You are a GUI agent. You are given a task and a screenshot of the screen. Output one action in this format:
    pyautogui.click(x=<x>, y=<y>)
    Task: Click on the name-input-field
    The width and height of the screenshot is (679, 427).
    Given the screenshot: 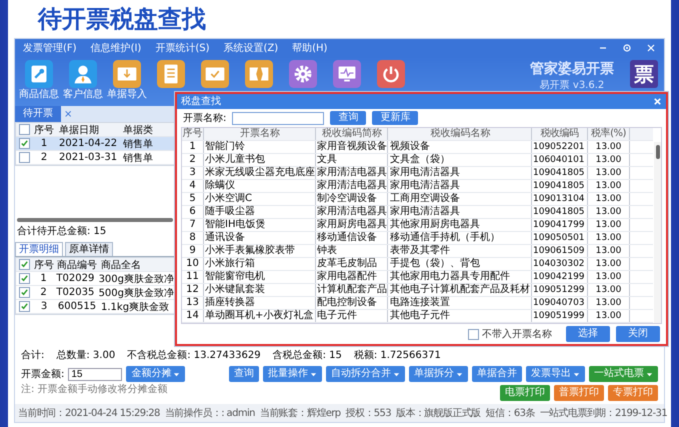 What is the action you would take?
    pyautogui.click(x=278, y=118)
    